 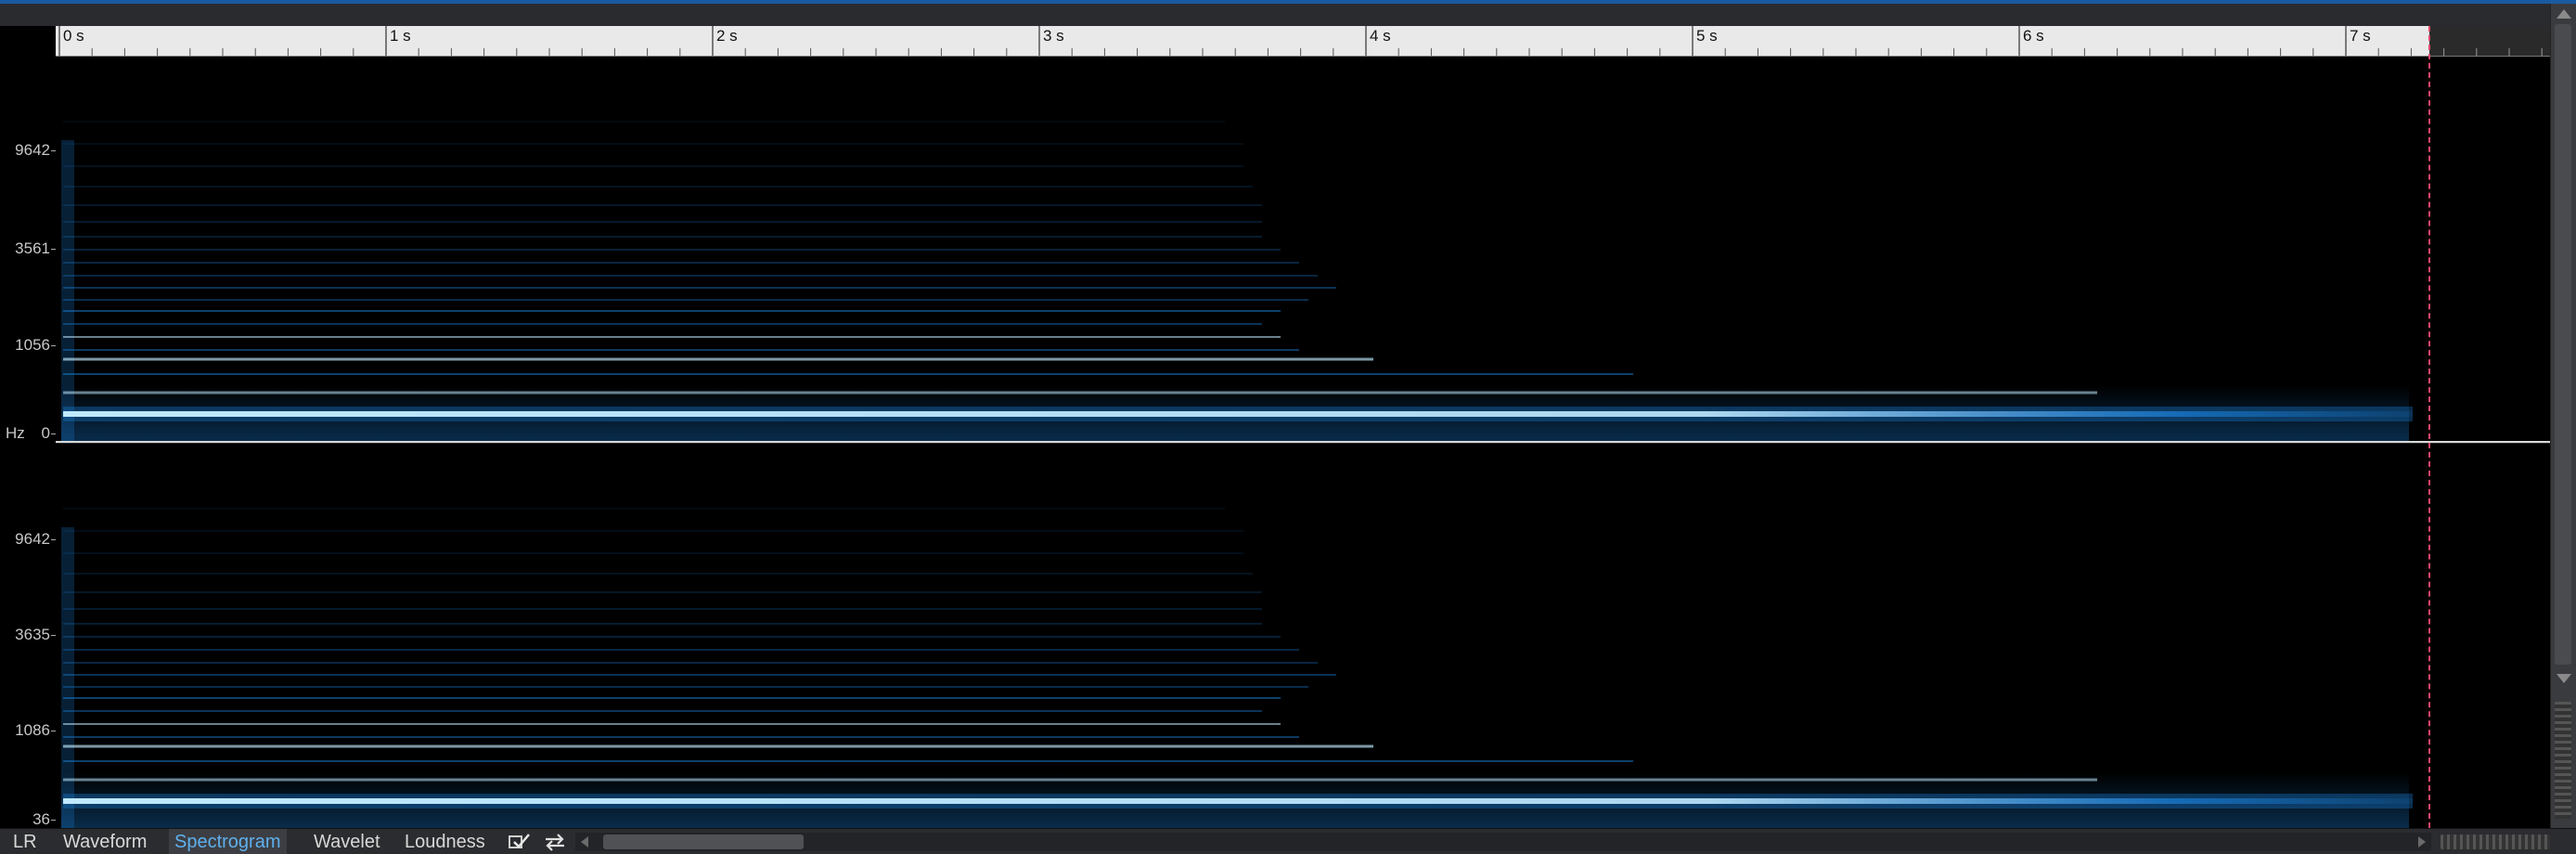 I want to click on horizontal-scrollbar, so click(x=1503, y=842).